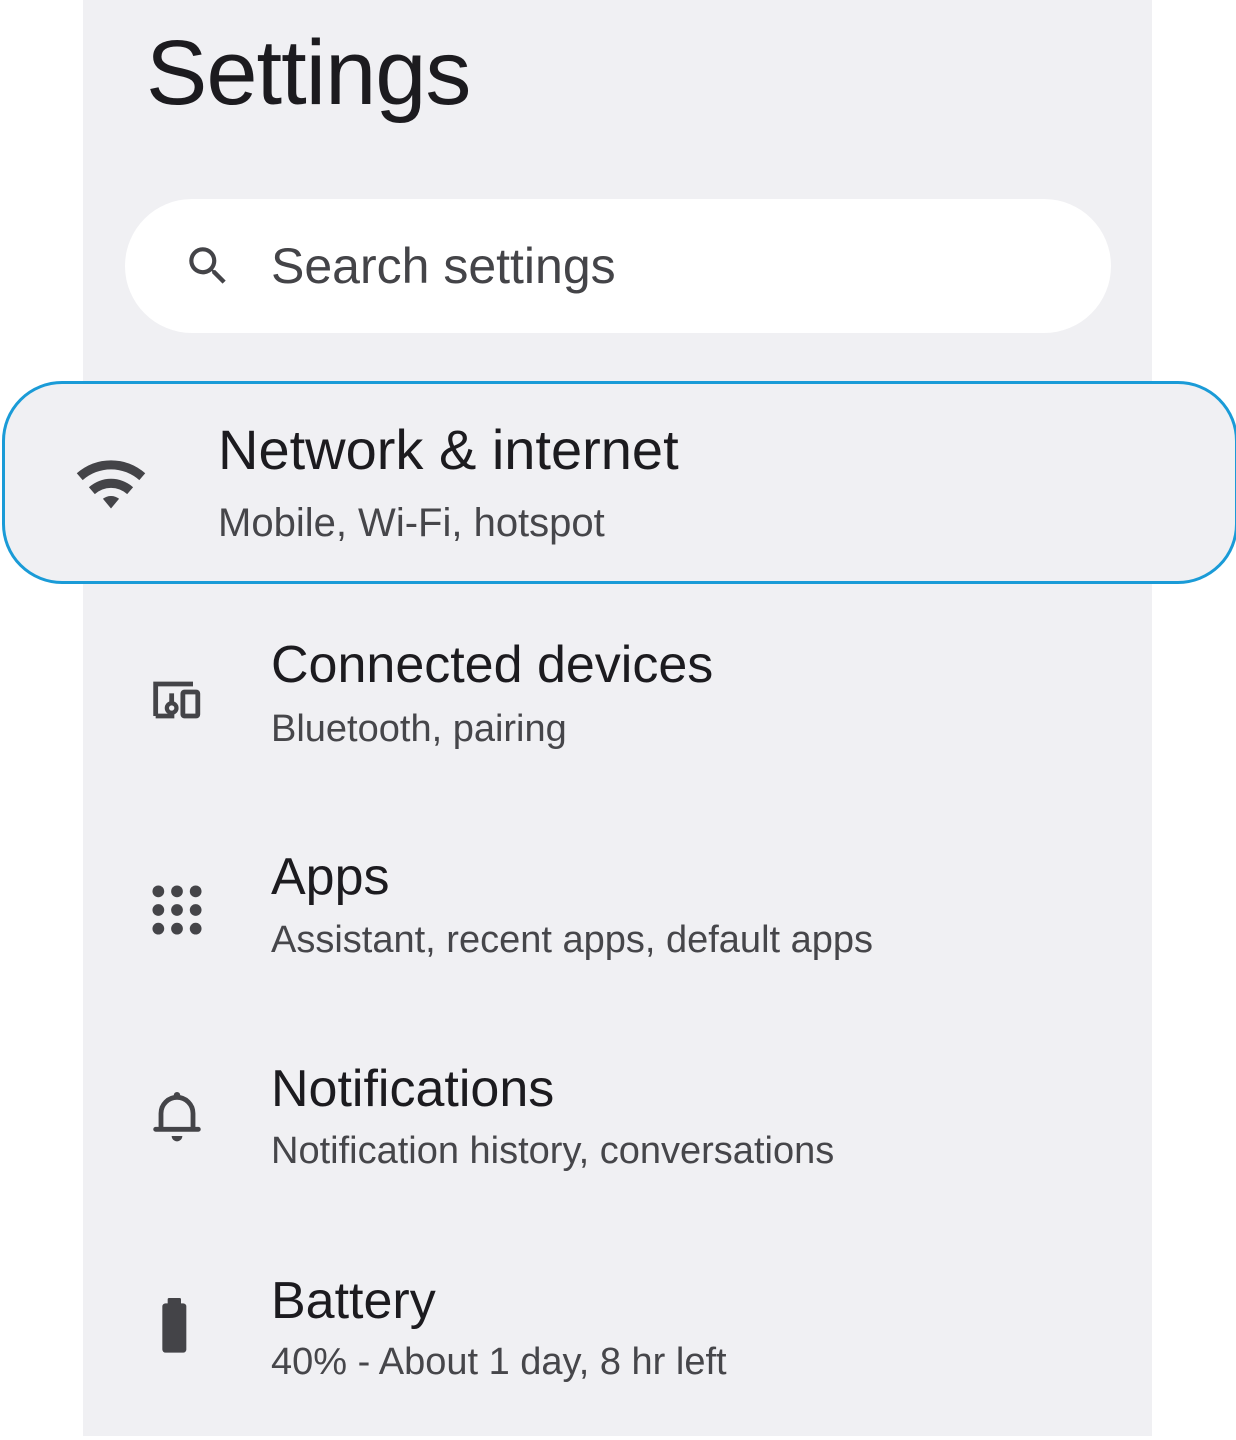  I want to click on devices-icon, so click(177, 700).